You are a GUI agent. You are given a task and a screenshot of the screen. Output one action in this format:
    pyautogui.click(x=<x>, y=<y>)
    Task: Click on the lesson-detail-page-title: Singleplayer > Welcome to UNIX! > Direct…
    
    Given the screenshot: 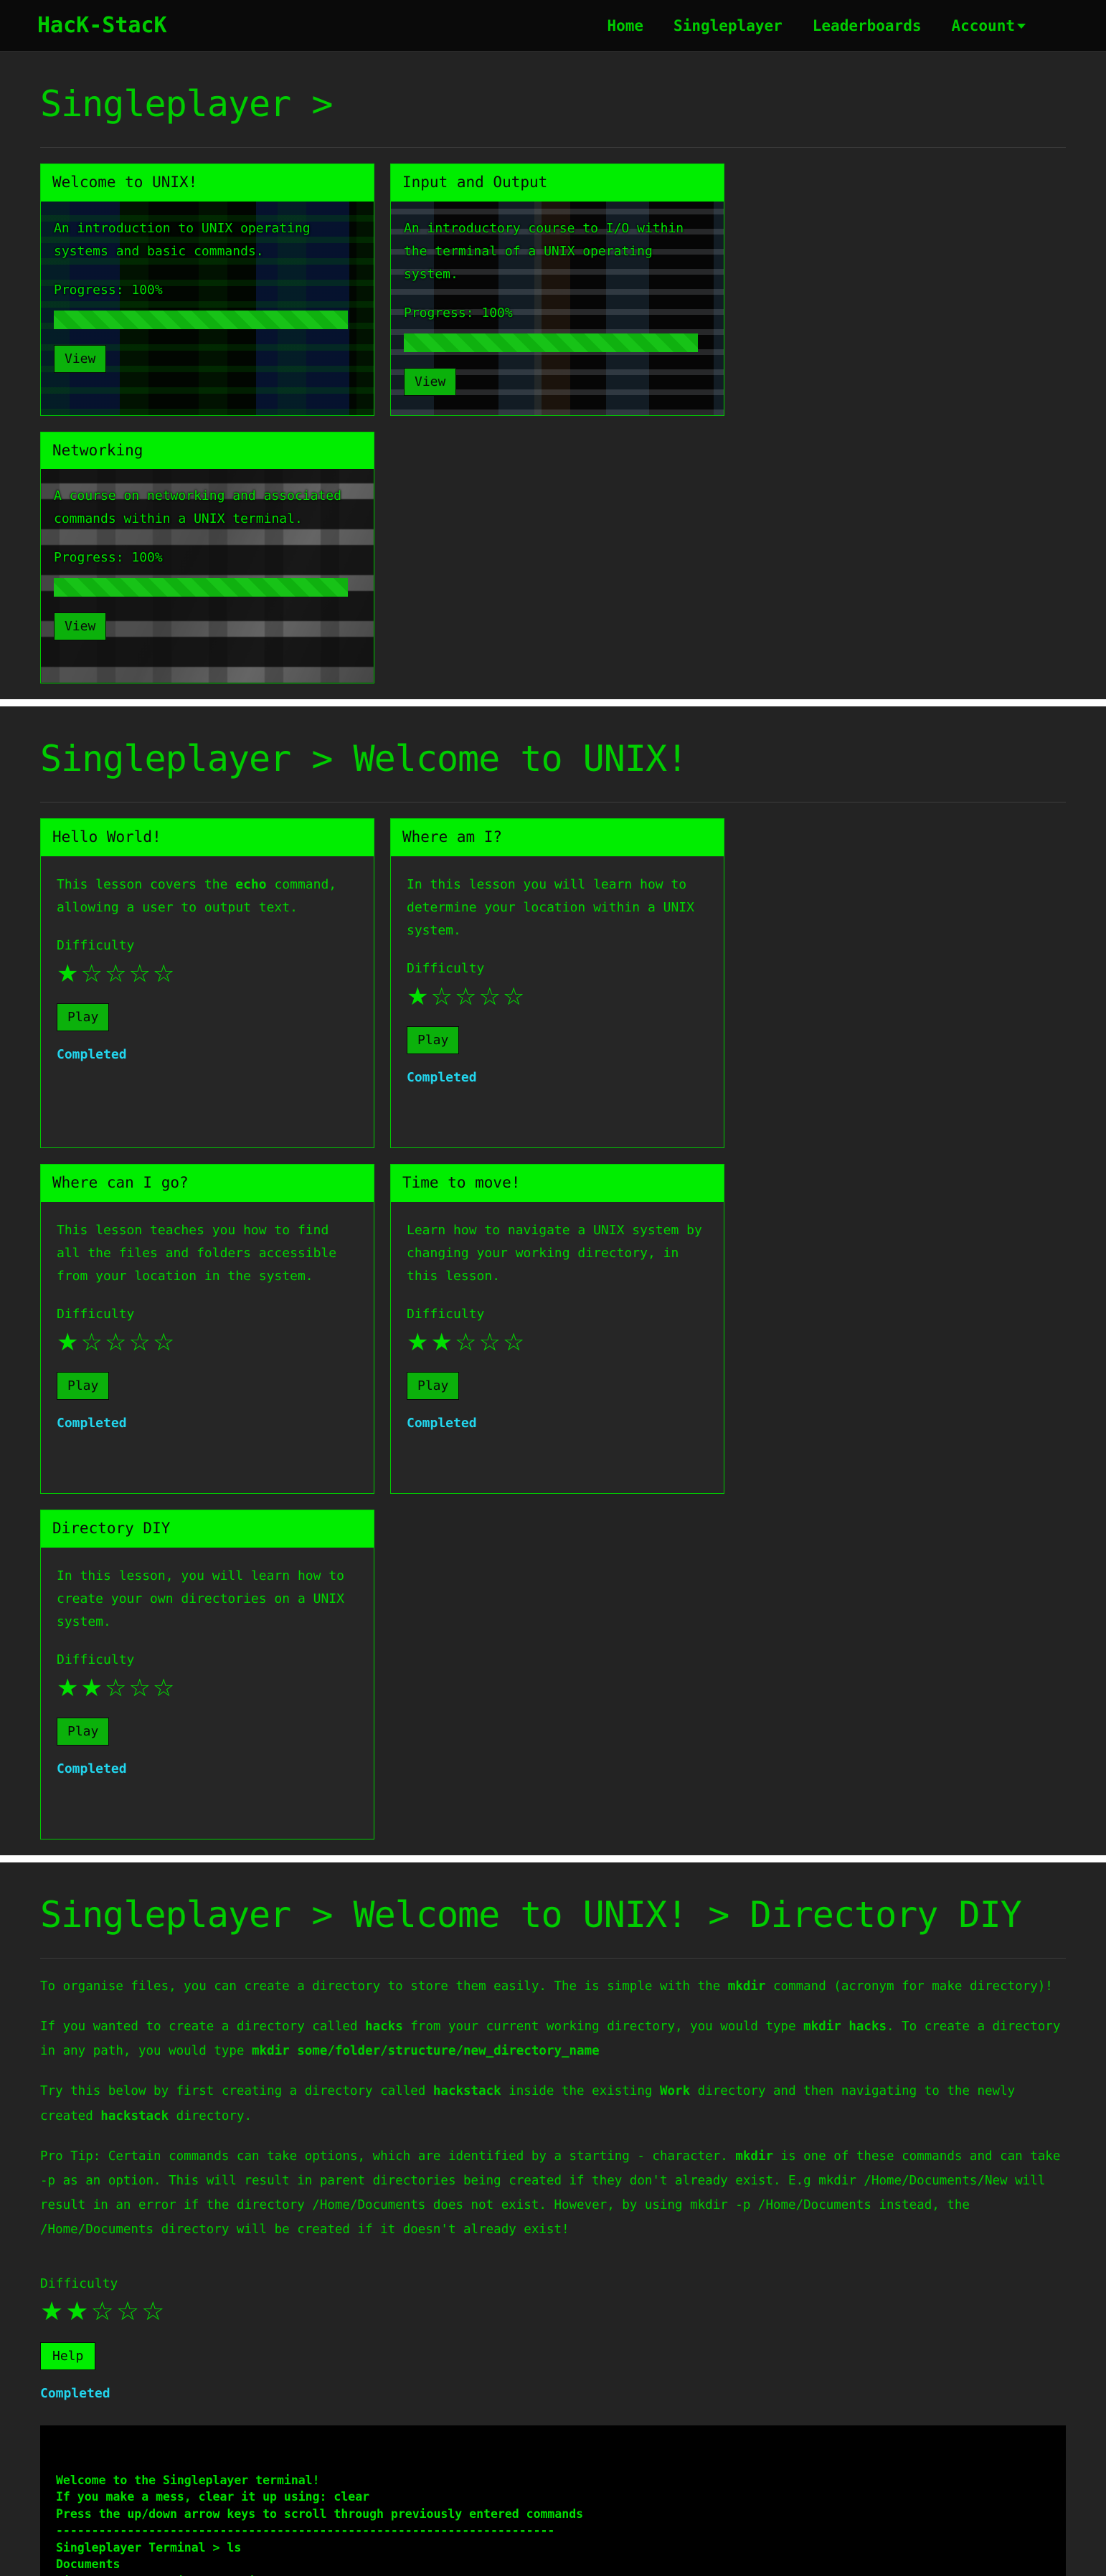 What is the action you would take?
    pyautogui.click(x=553, y=1899)
    